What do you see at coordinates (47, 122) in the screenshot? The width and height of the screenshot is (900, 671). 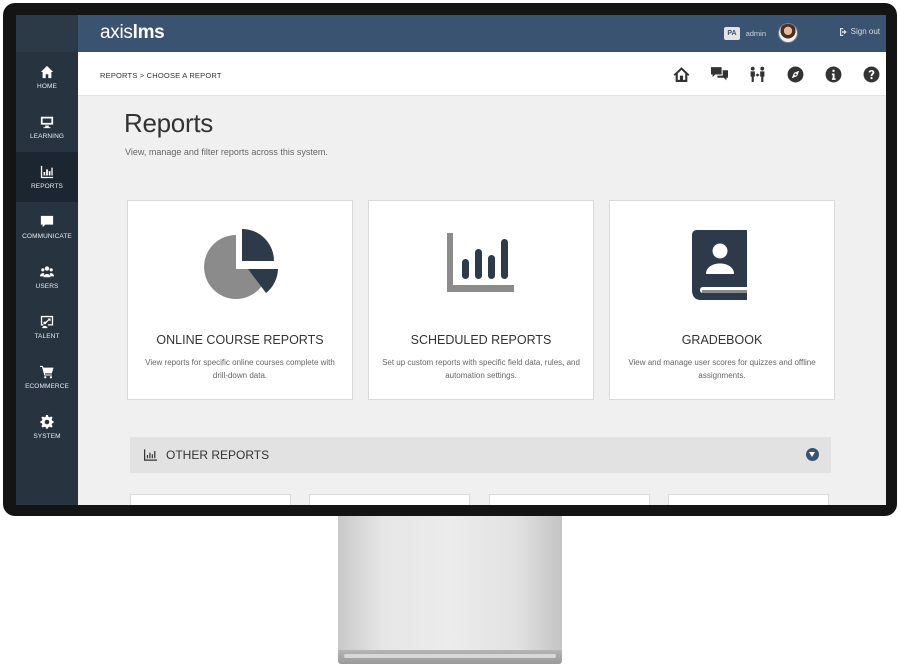 I see `monitor-icon` at bounding box center [47, 122].